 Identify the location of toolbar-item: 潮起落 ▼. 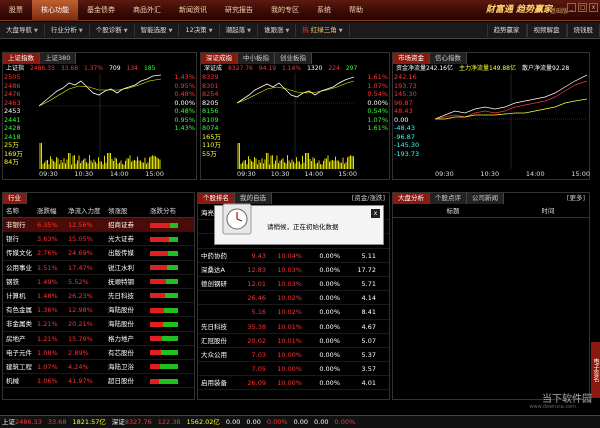
(239, 30).